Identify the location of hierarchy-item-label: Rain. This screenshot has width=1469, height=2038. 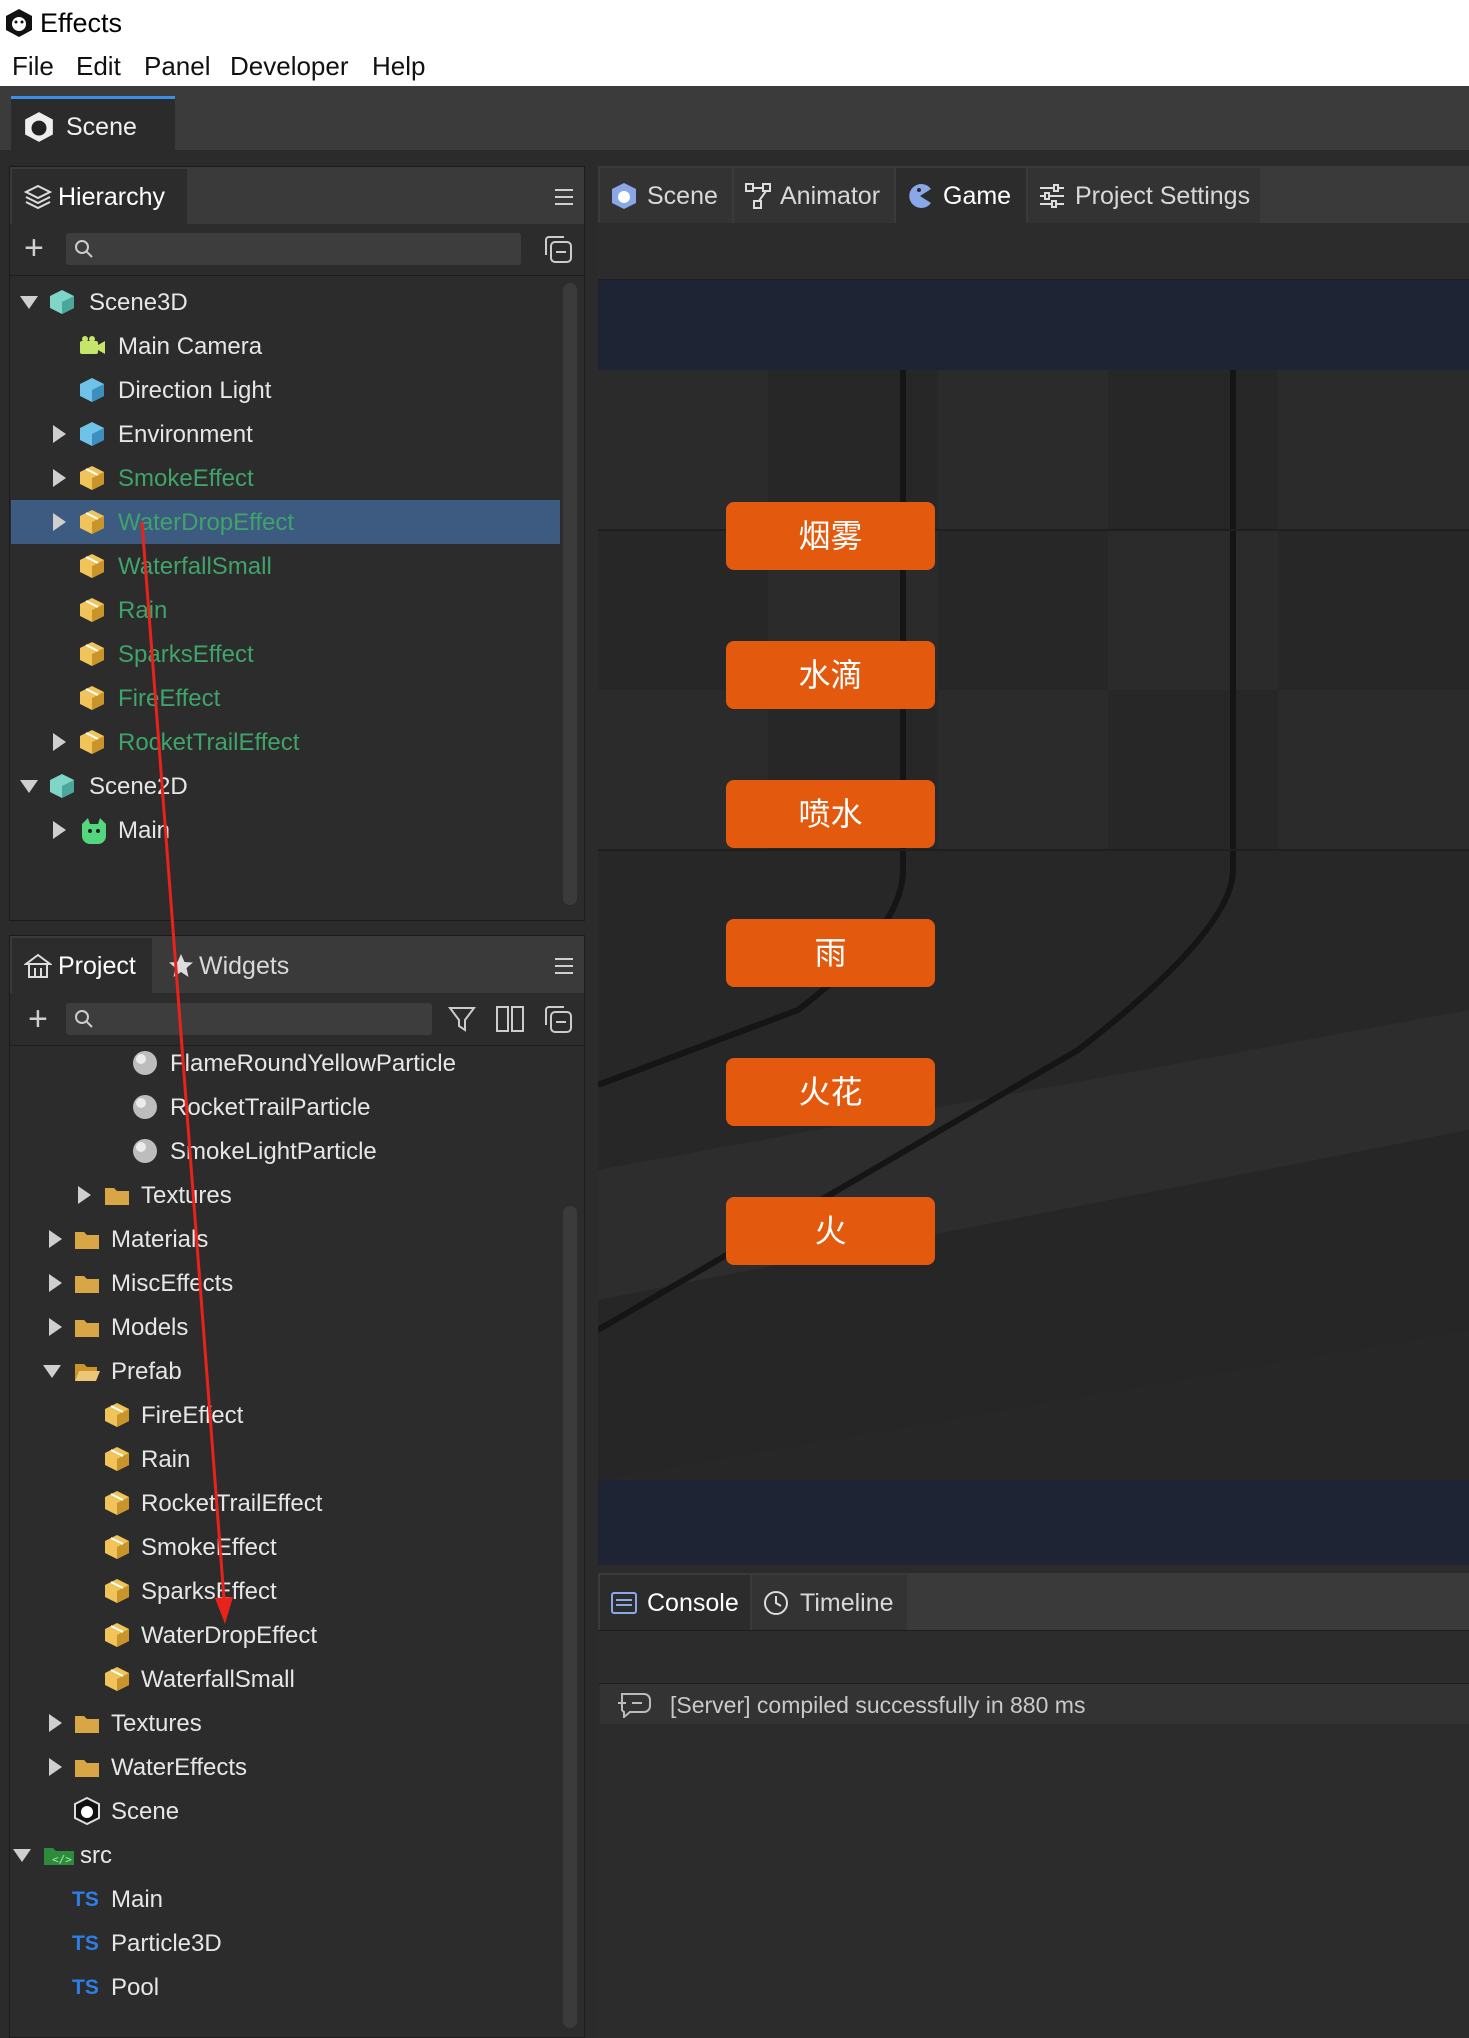
(143, 610).